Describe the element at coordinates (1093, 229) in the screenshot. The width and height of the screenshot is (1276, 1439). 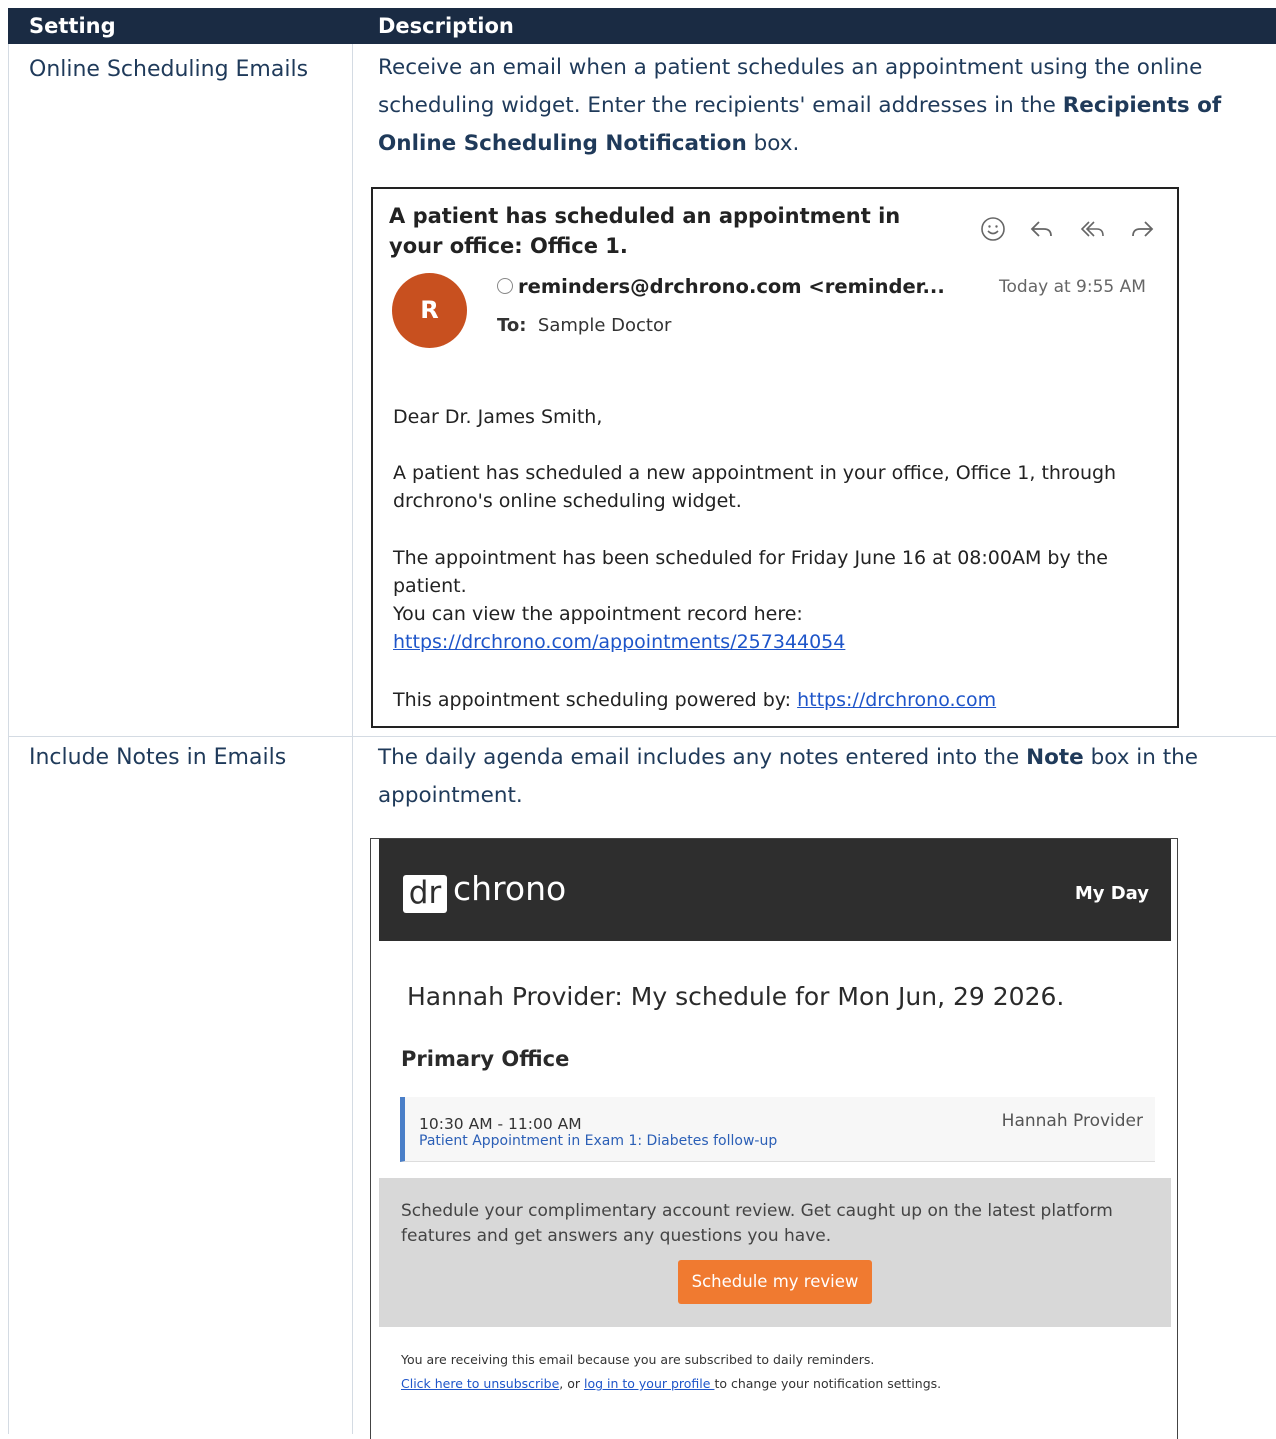
I see `reply-all-icon` at that location.